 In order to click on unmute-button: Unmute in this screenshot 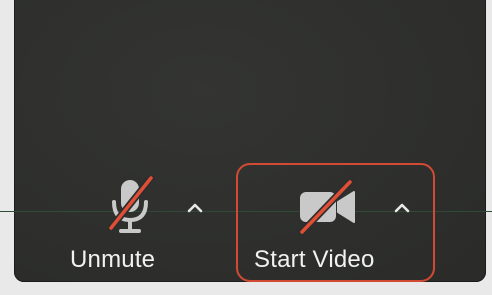, I will do `click(122, 225)`.